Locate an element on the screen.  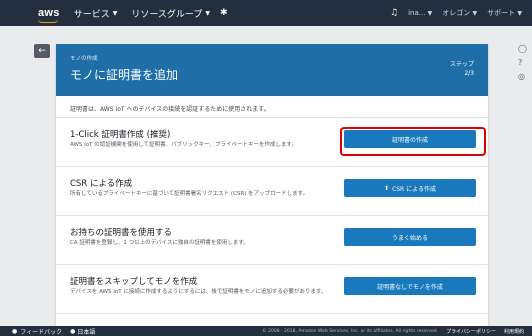
breadcrumb: モノの作成 is located at coordinates (84, 58).